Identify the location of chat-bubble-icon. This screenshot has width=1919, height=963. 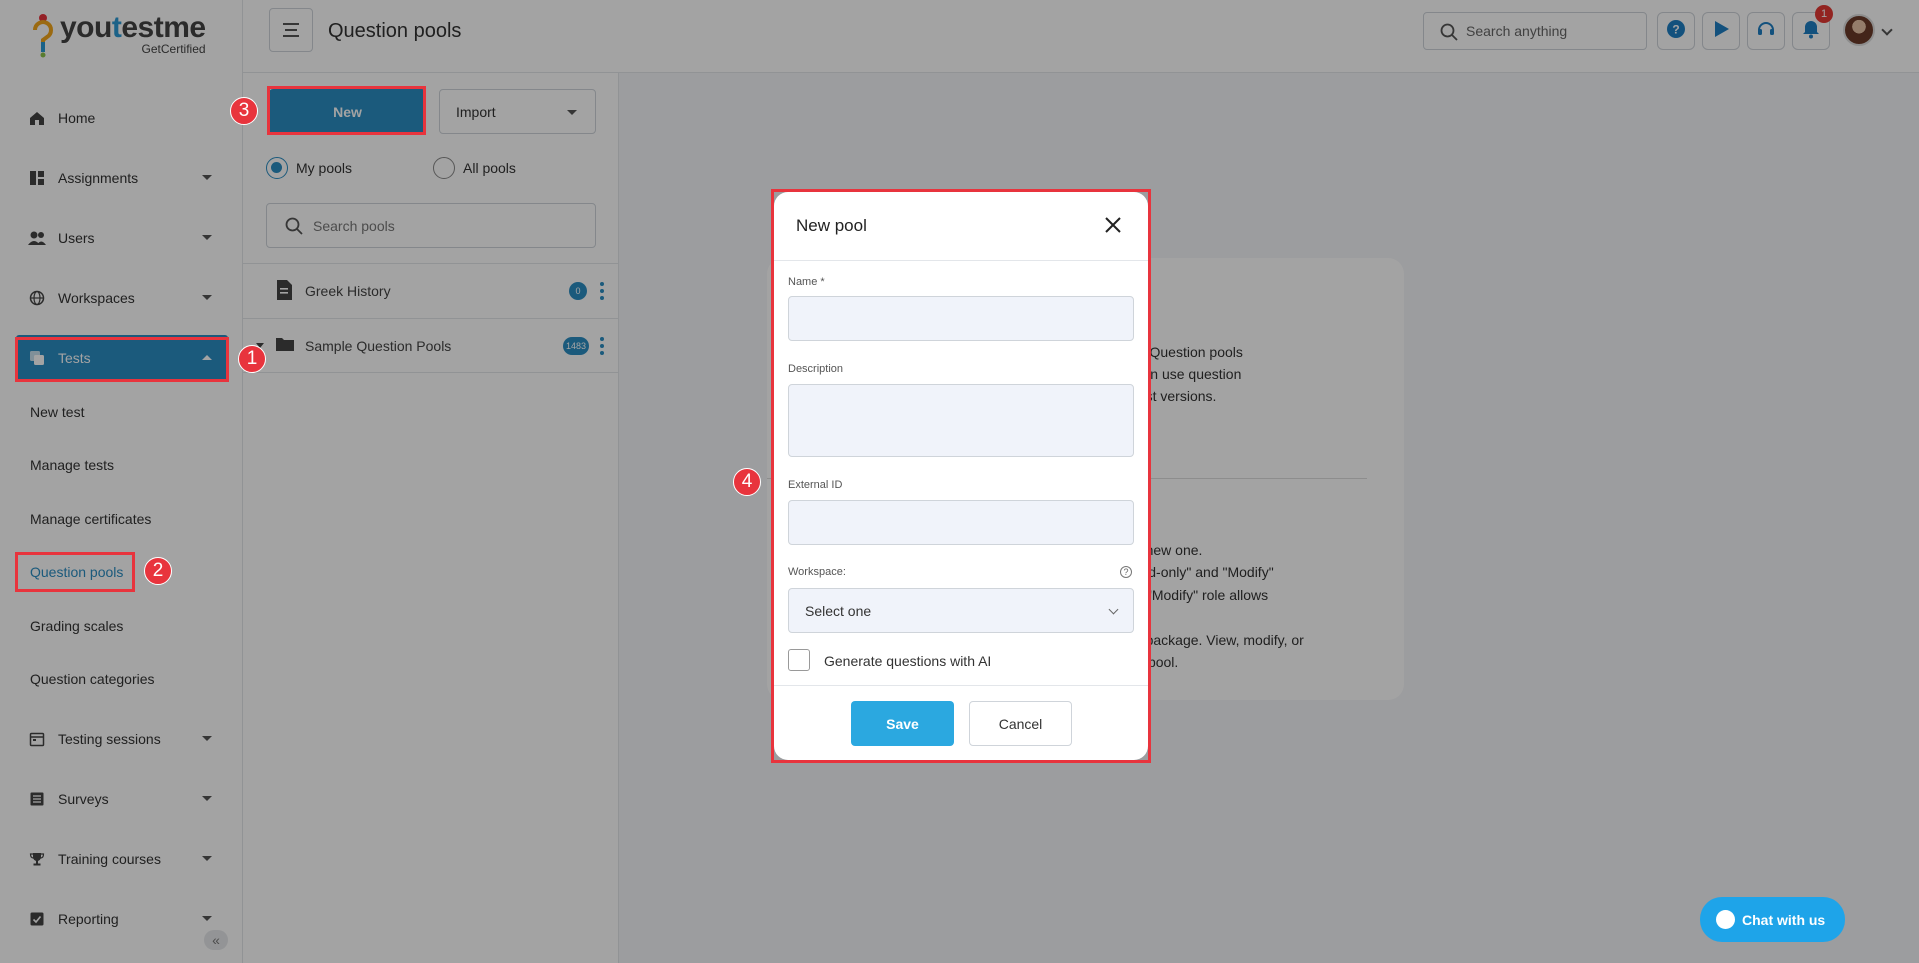
(1725, 919).